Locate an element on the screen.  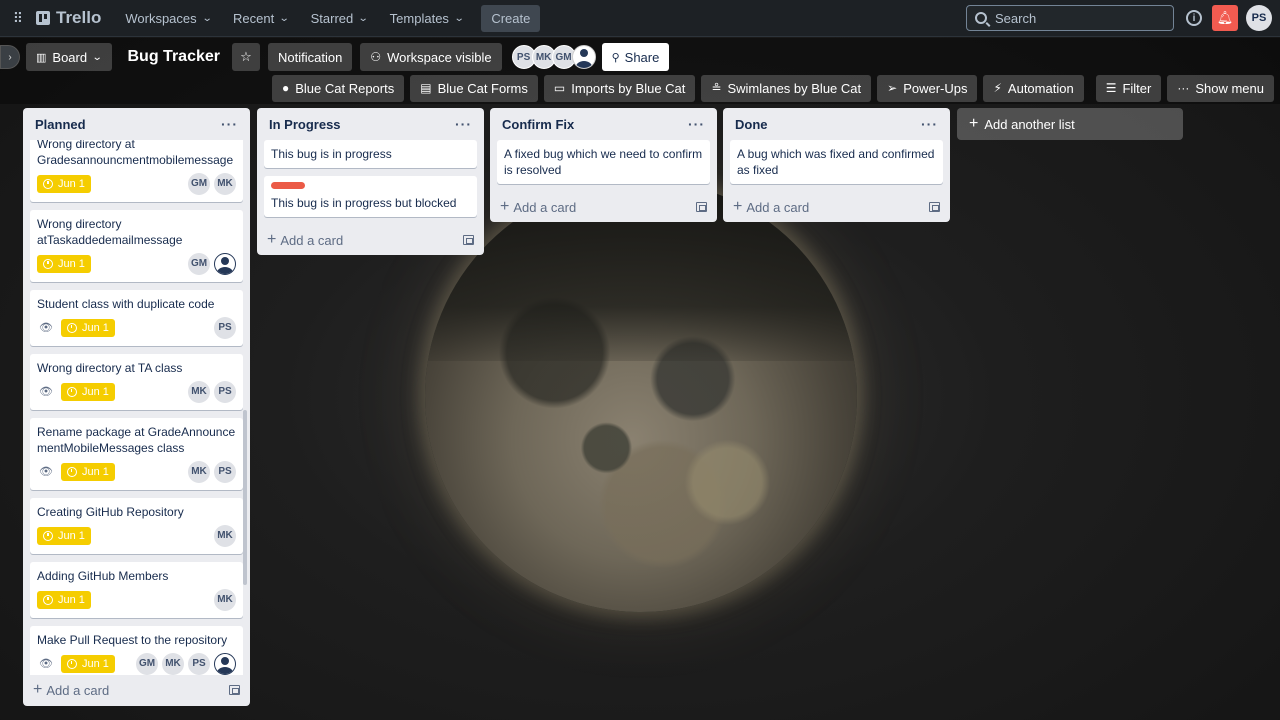
list-header: Planned ··· is located at coordinates (136, 124).